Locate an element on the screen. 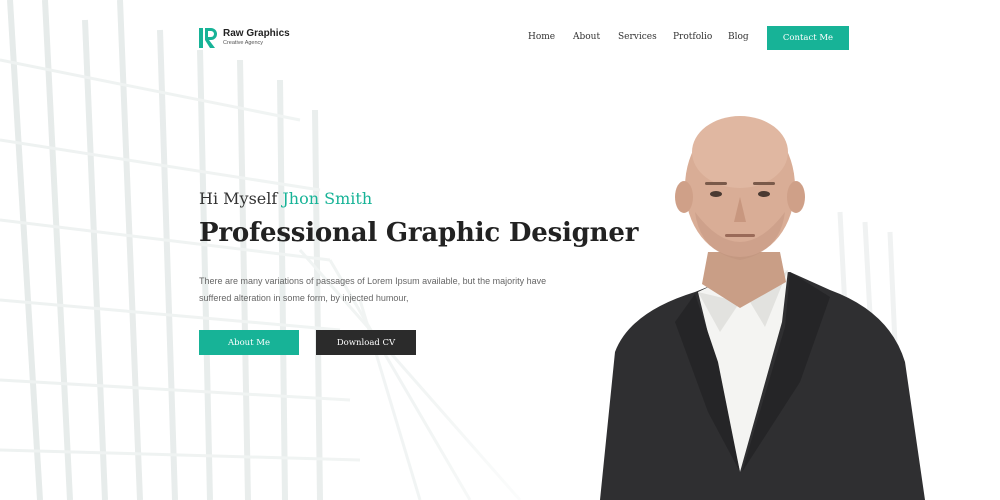  nav-item-about: About is located at coordinates (586, 37).